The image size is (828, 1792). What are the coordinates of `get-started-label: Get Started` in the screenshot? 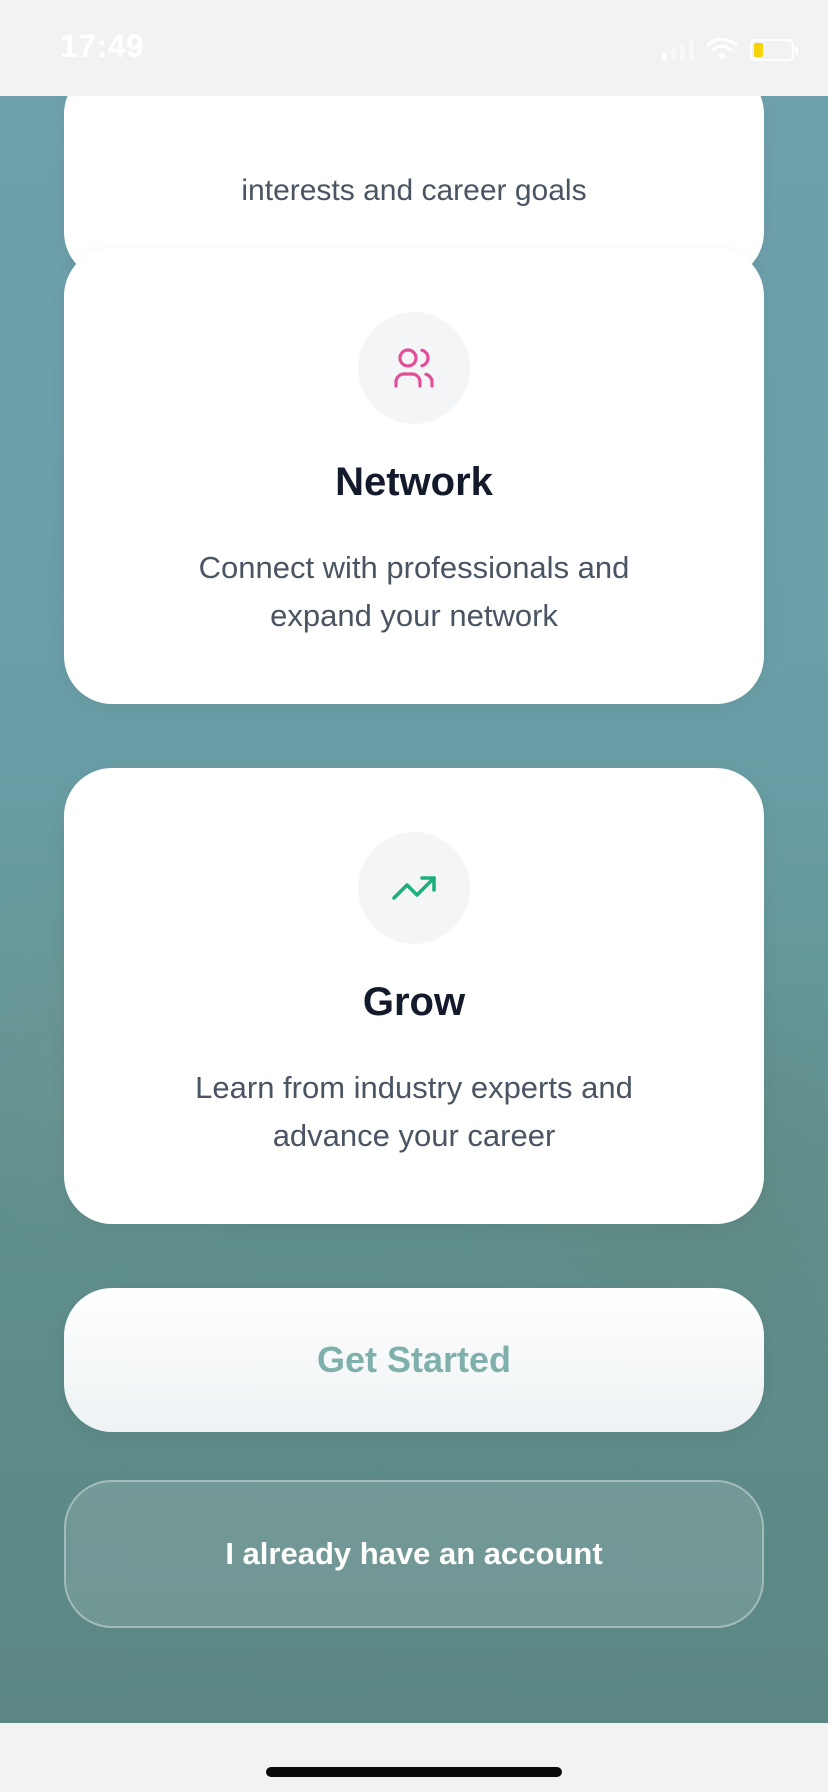 It's located at (414, 1359).